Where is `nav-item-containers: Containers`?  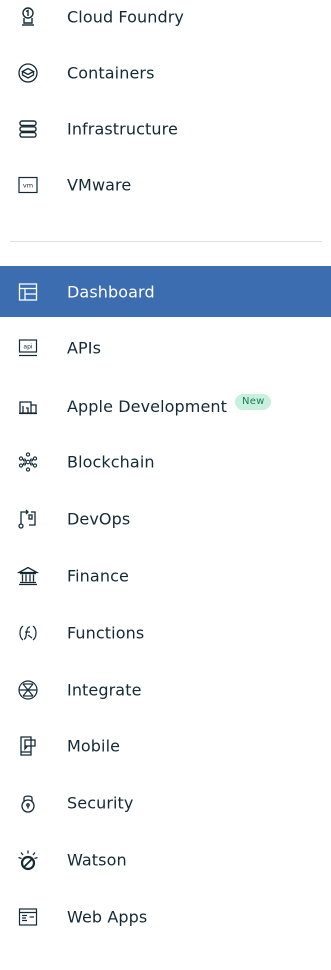
nav-item-containers: Containers is located at coordinates (165, 73).